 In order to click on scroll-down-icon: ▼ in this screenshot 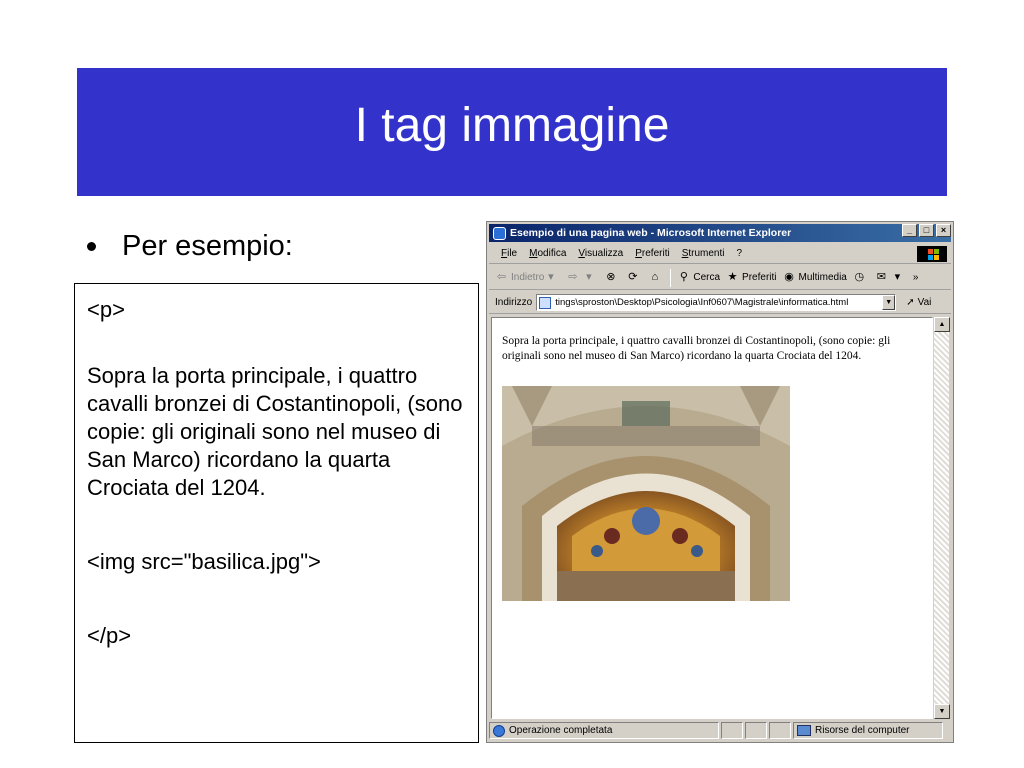, I will do `click(942, 711)`.